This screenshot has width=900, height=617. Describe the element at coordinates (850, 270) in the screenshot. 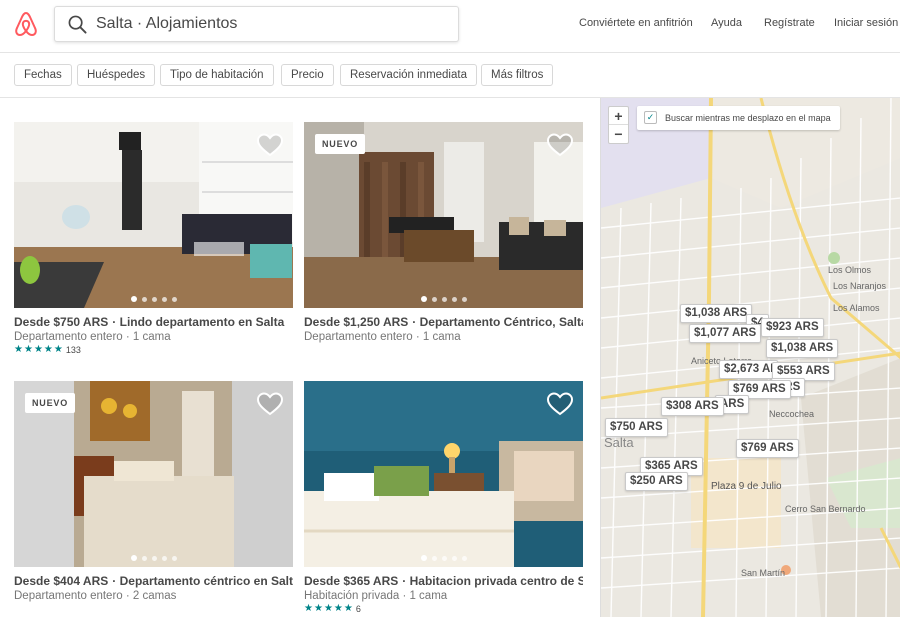

I see `map-label-los-olmos: Los Olmos` at that location.